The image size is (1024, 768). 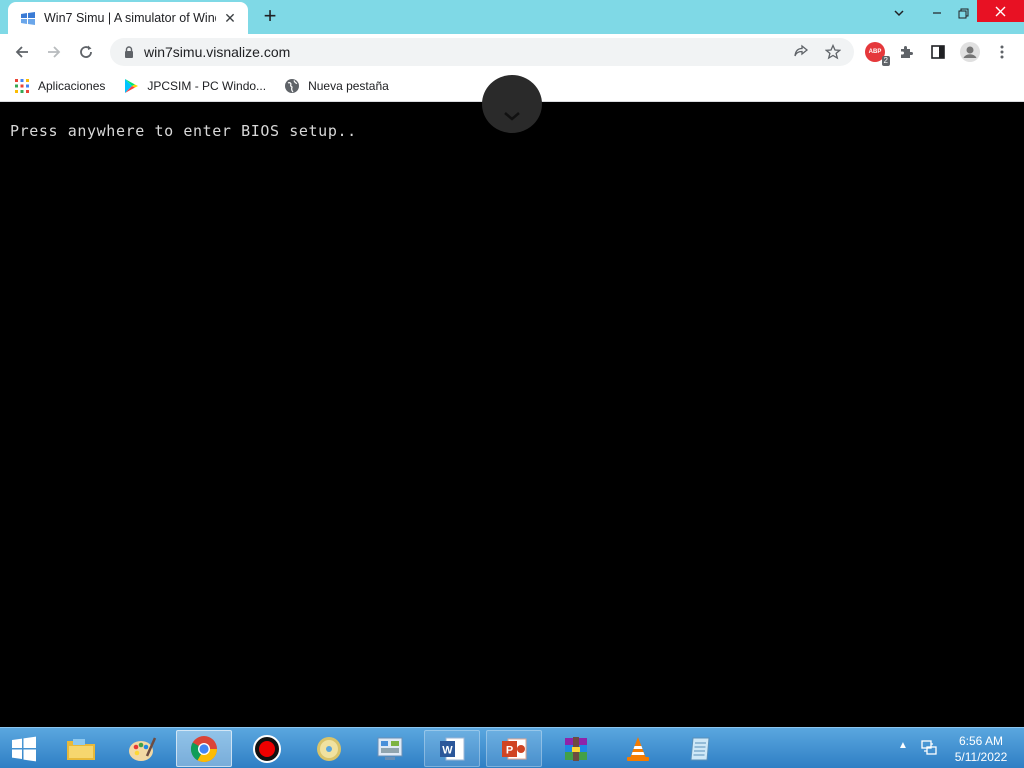 What do you see at coordinates (970, 52) in the screenshot?
I see `profile-avatar-icon` at bounding box center [970, 52].